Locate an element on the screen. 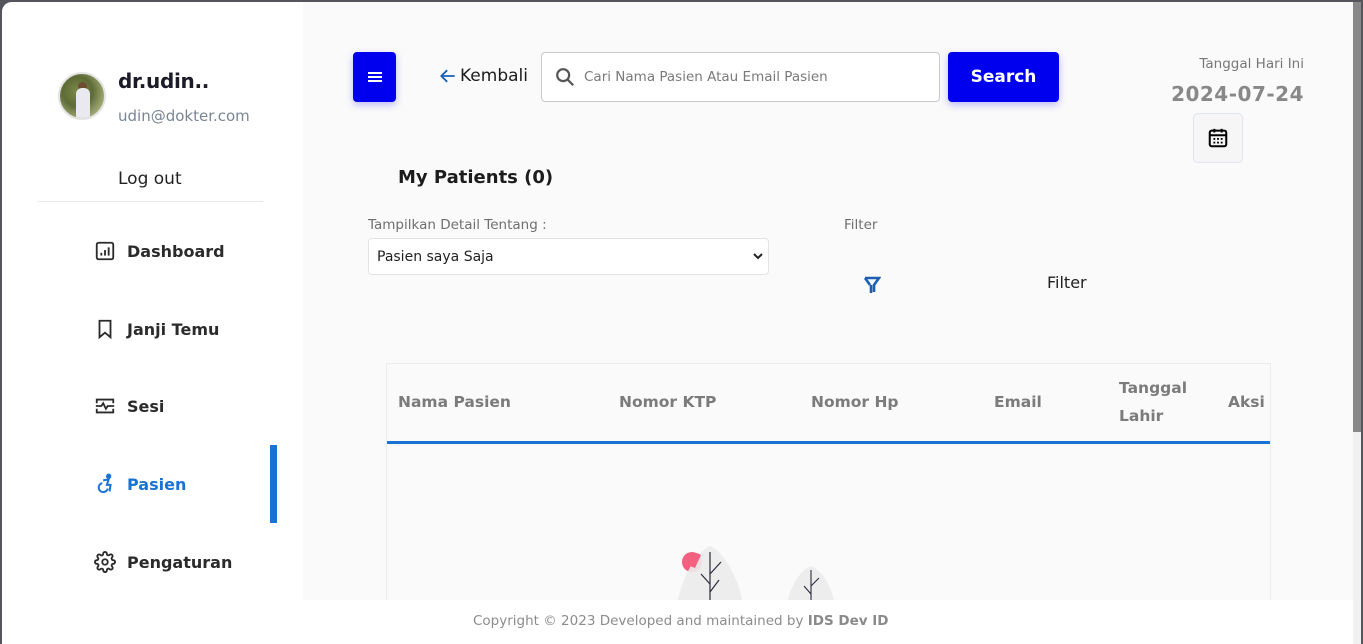 The height and width of the screenshot is (644, 1363). search-button: Search is located at coordinates (1003, 77).